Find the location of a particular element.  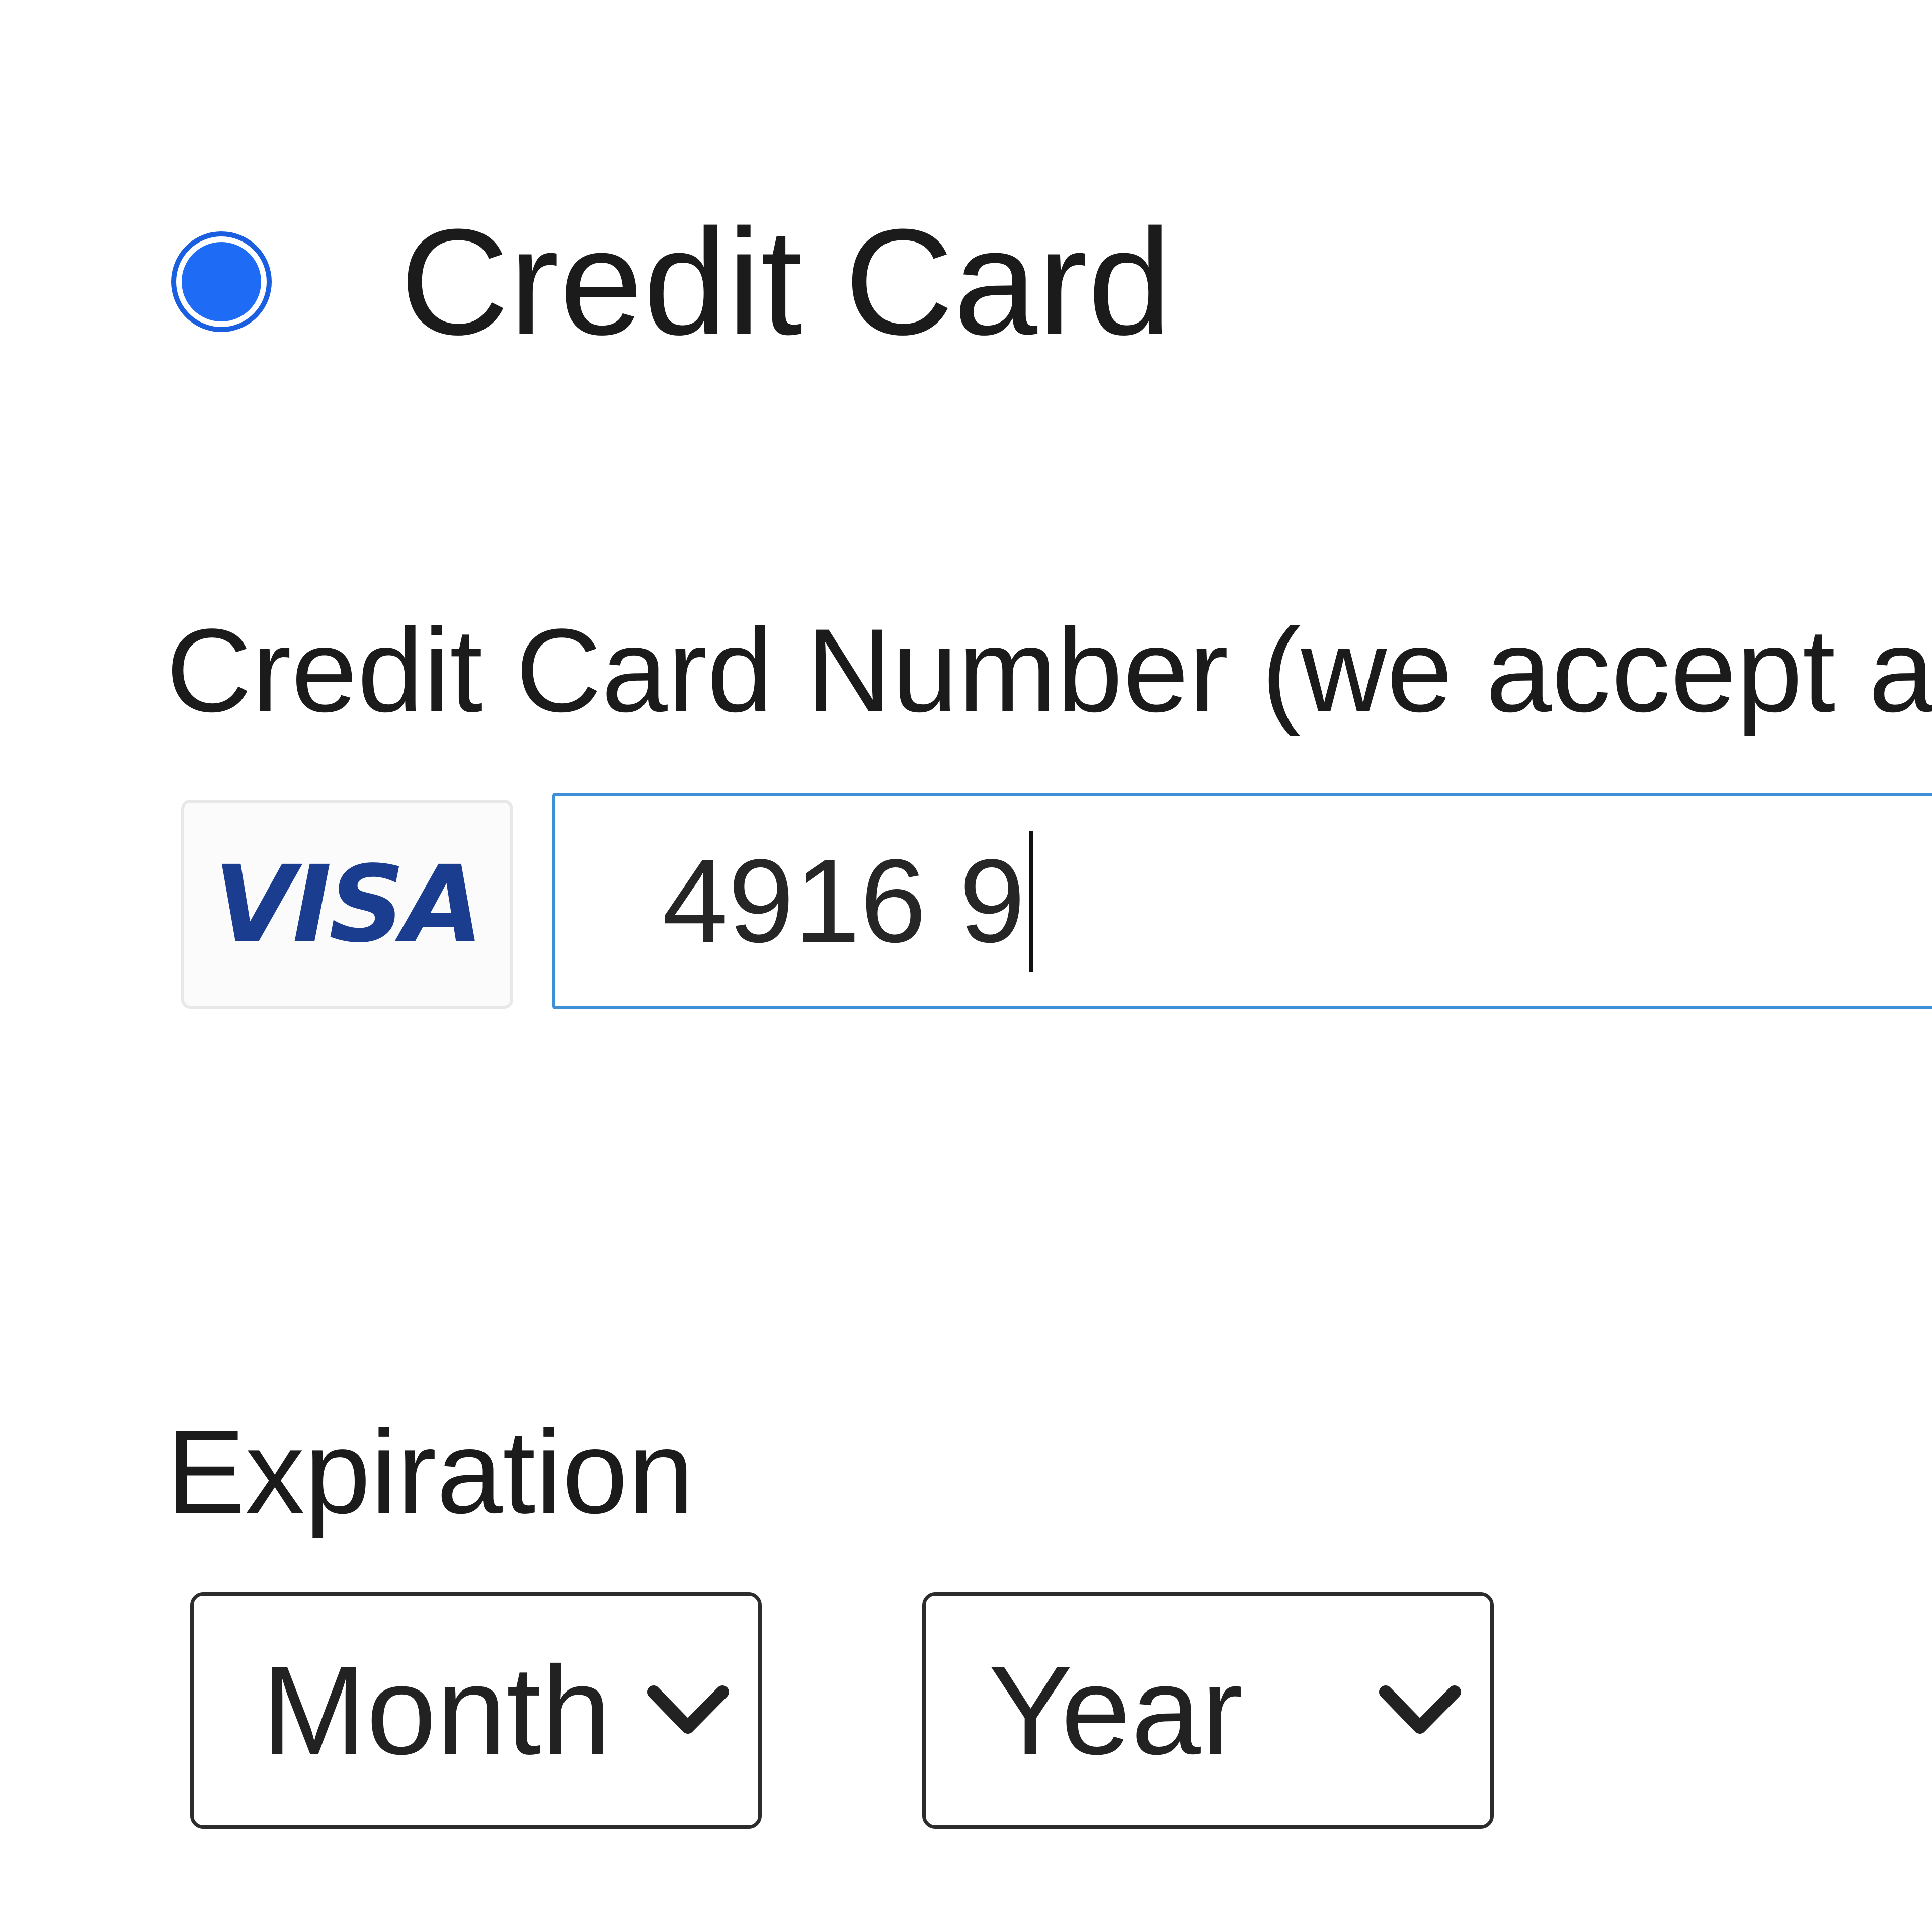

expiration-year-select: Year is located at coordinates (1208, 1710).